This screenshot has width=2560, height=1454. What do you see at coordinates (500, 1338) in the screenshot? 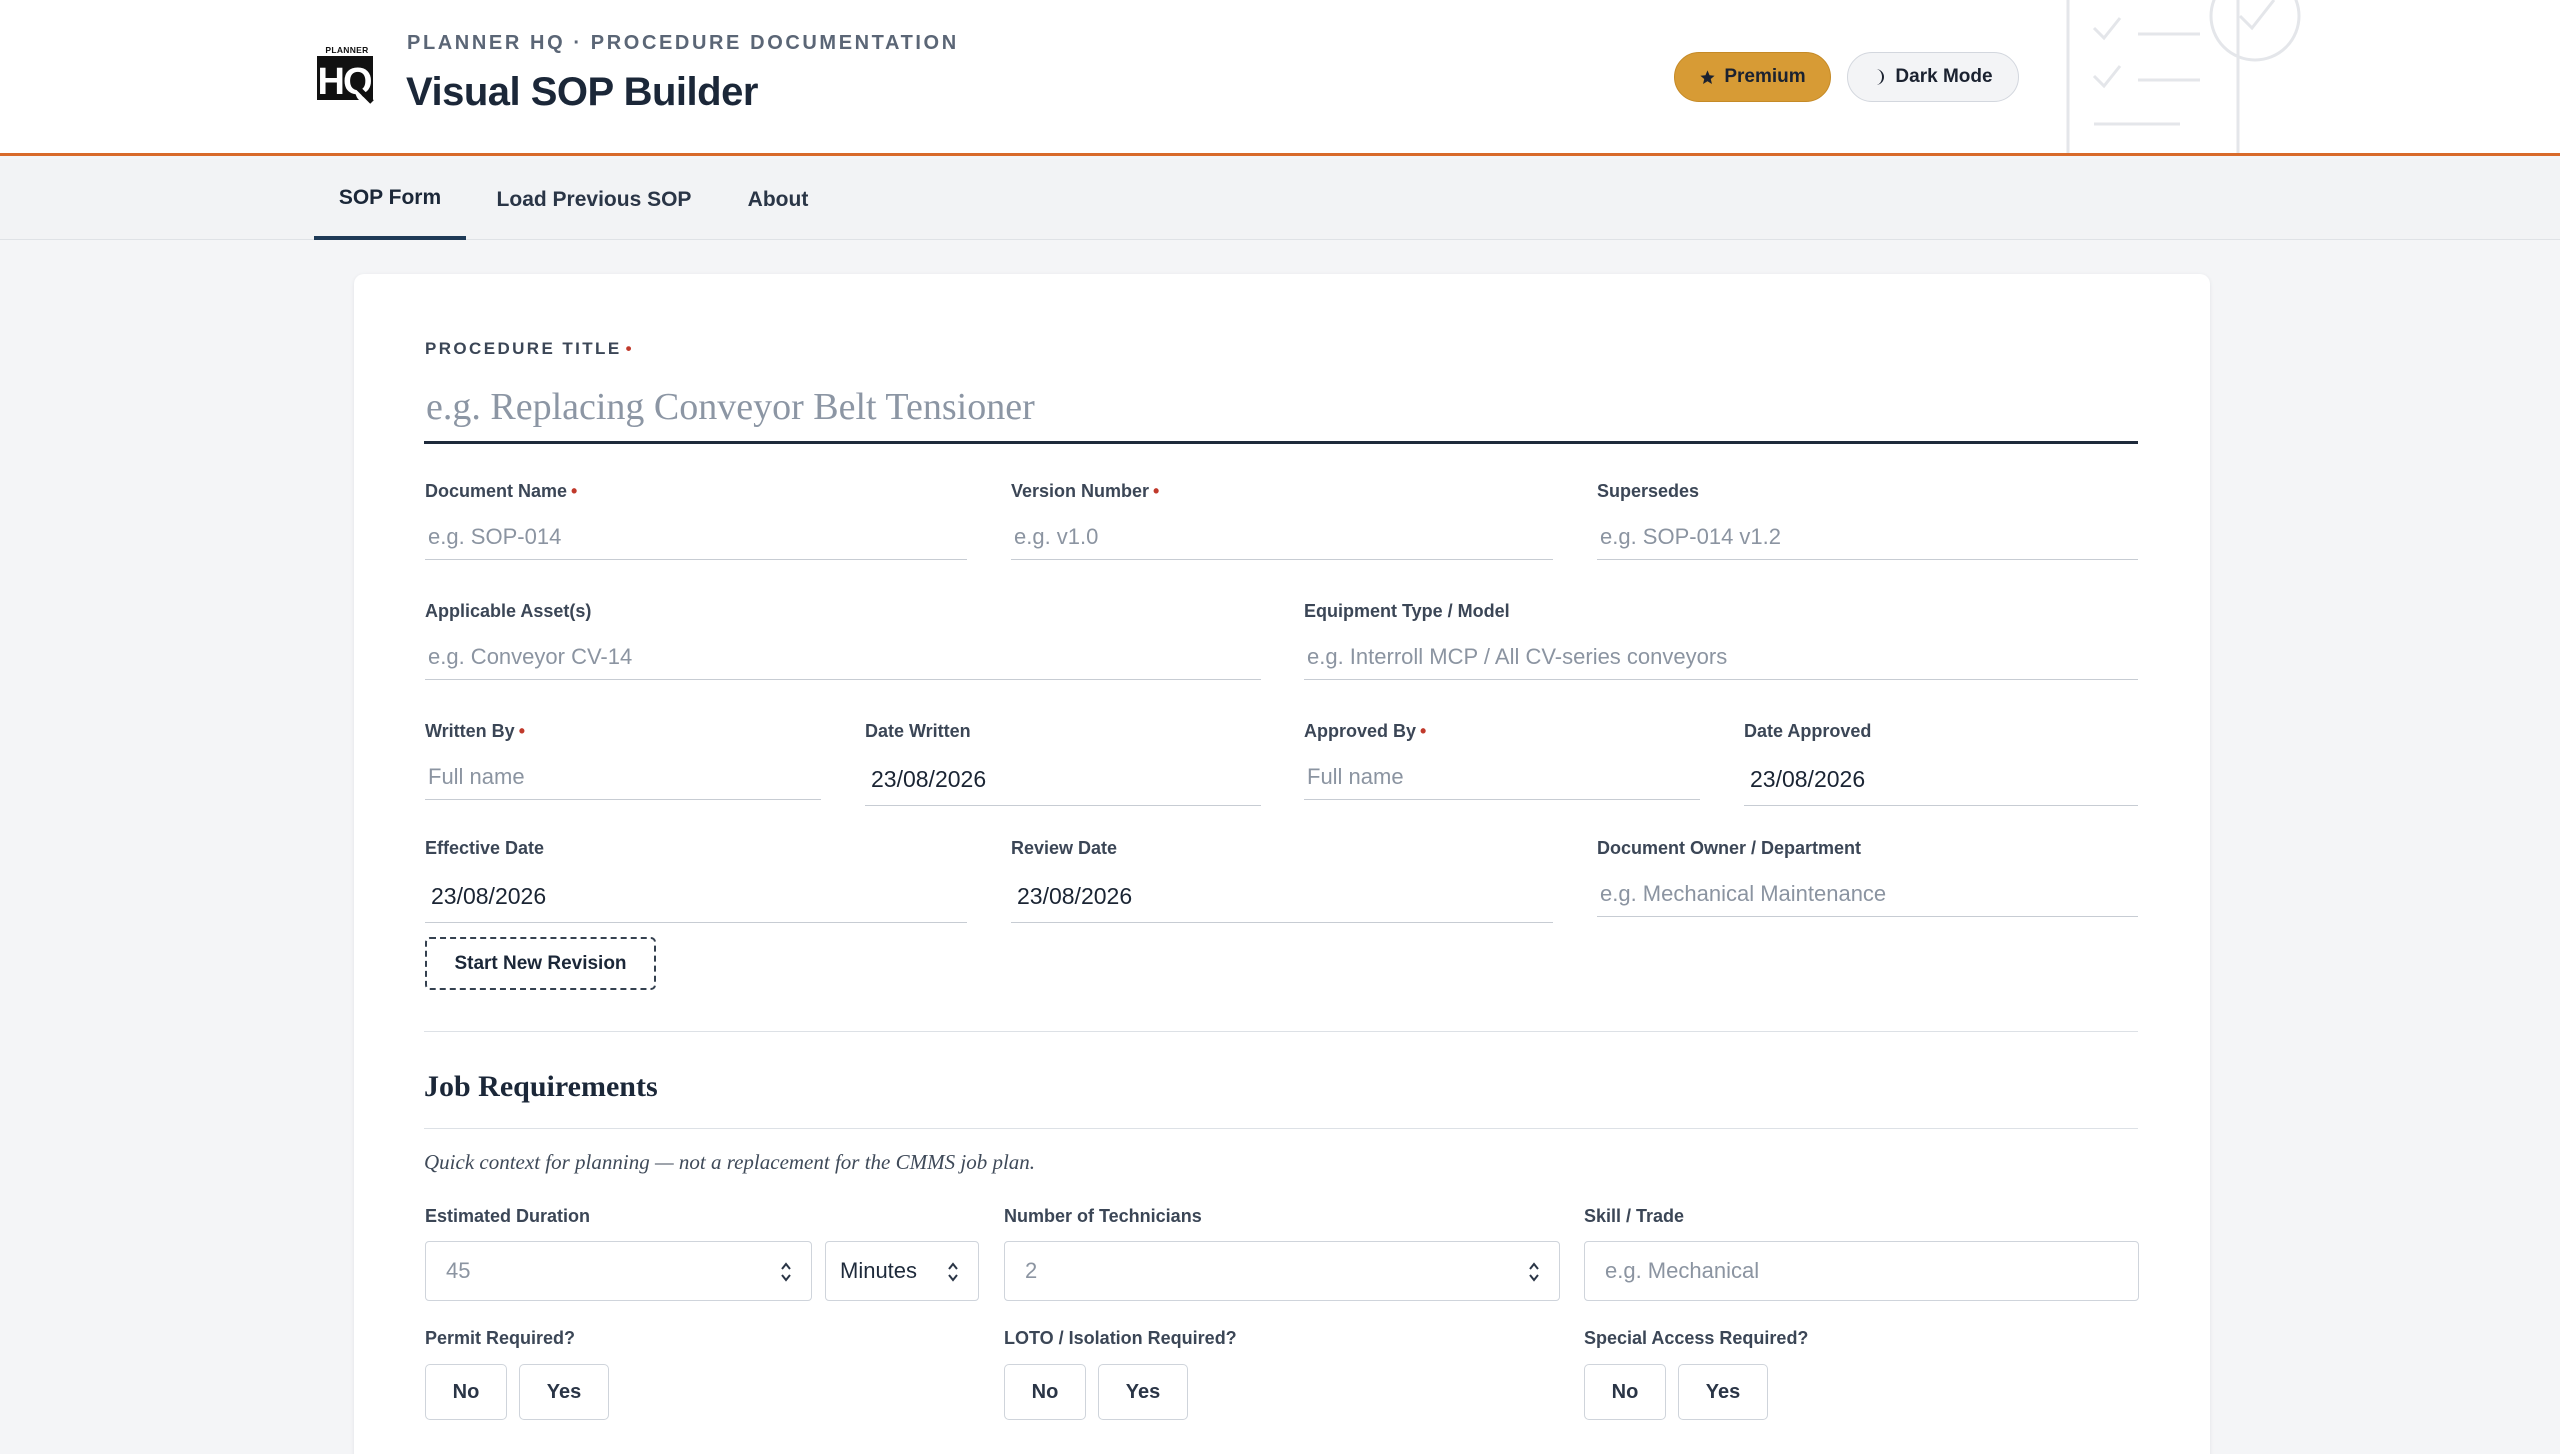
I see `permit-required-label: Permit Required?` at bounding box center [500, 1338].